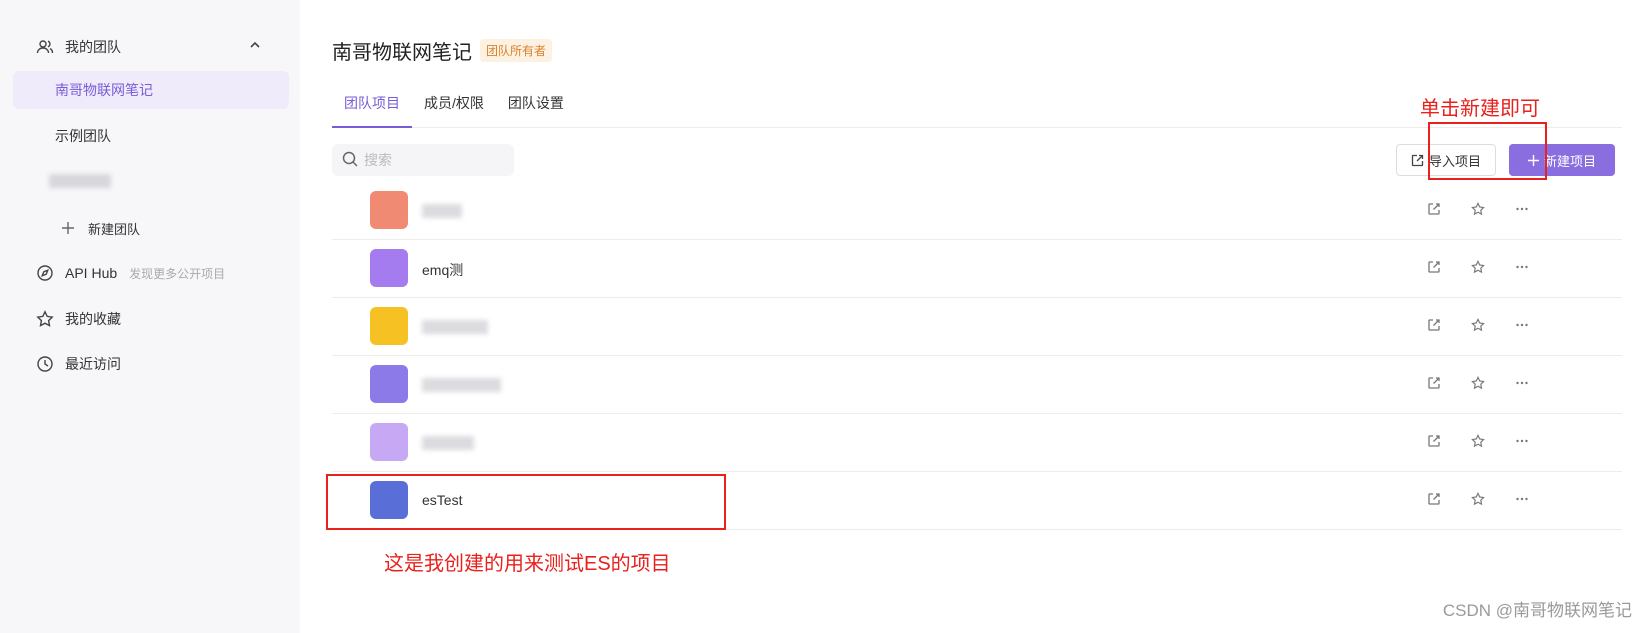 This screenshot has height=633, width=1646. What do you see at coordinates (255, 46) in the screenshot?
I see `chevron-up-icon` at bounding box center [255, 46].